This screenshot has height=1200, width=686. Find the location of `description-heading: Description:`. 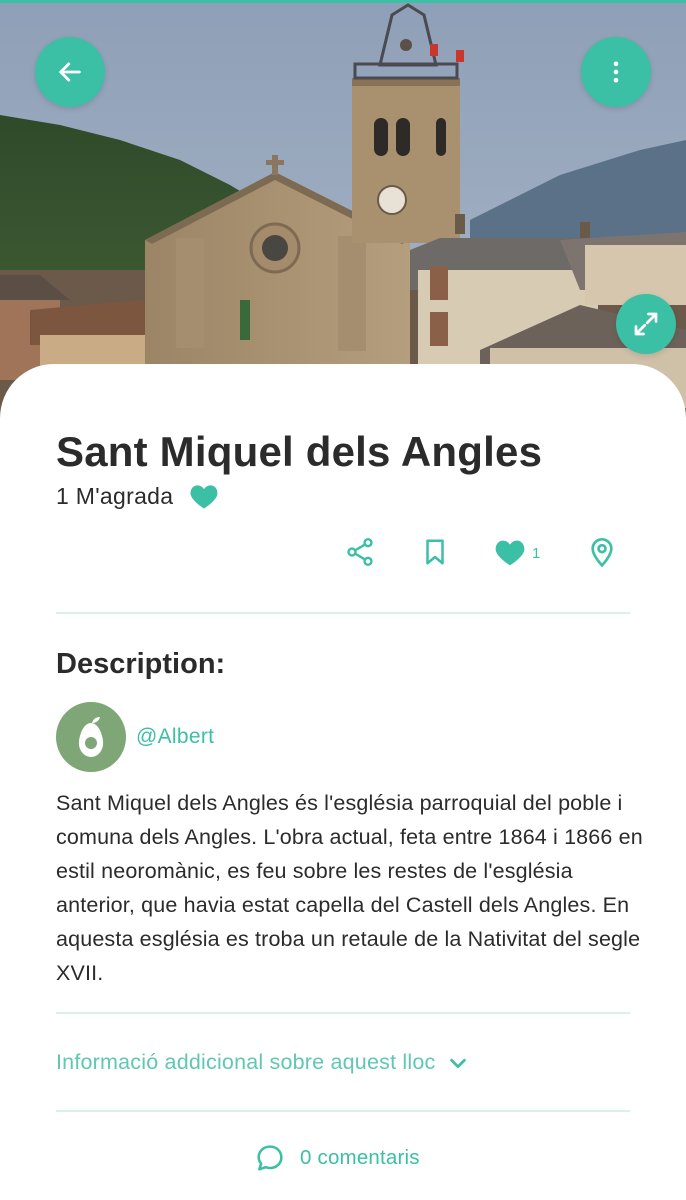

description-heading: Description: is located at coordinates (141, 664).